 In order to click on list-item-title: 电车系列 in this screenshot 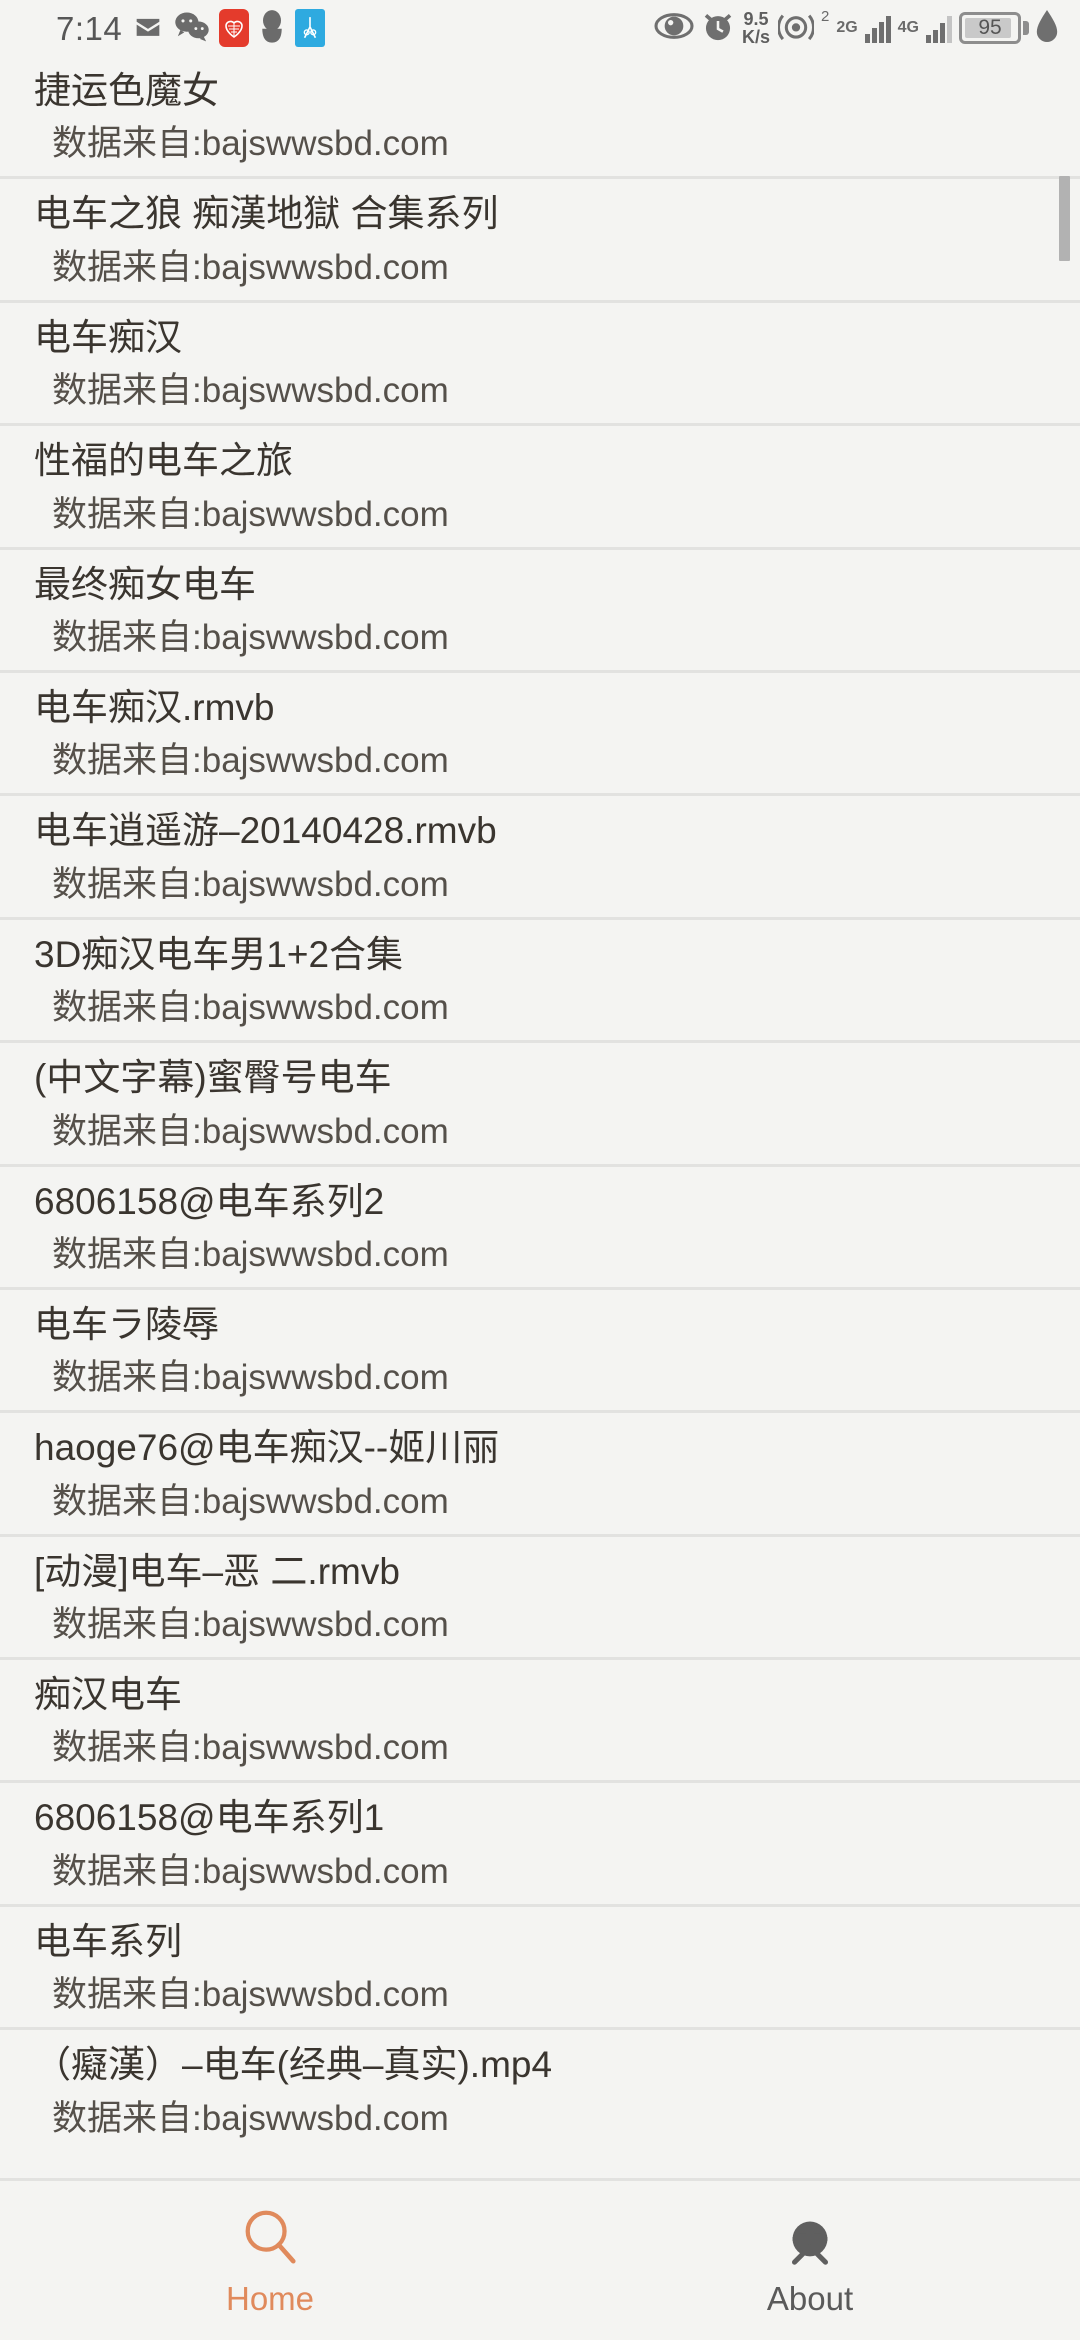, I will do `click(108, 1941)`.